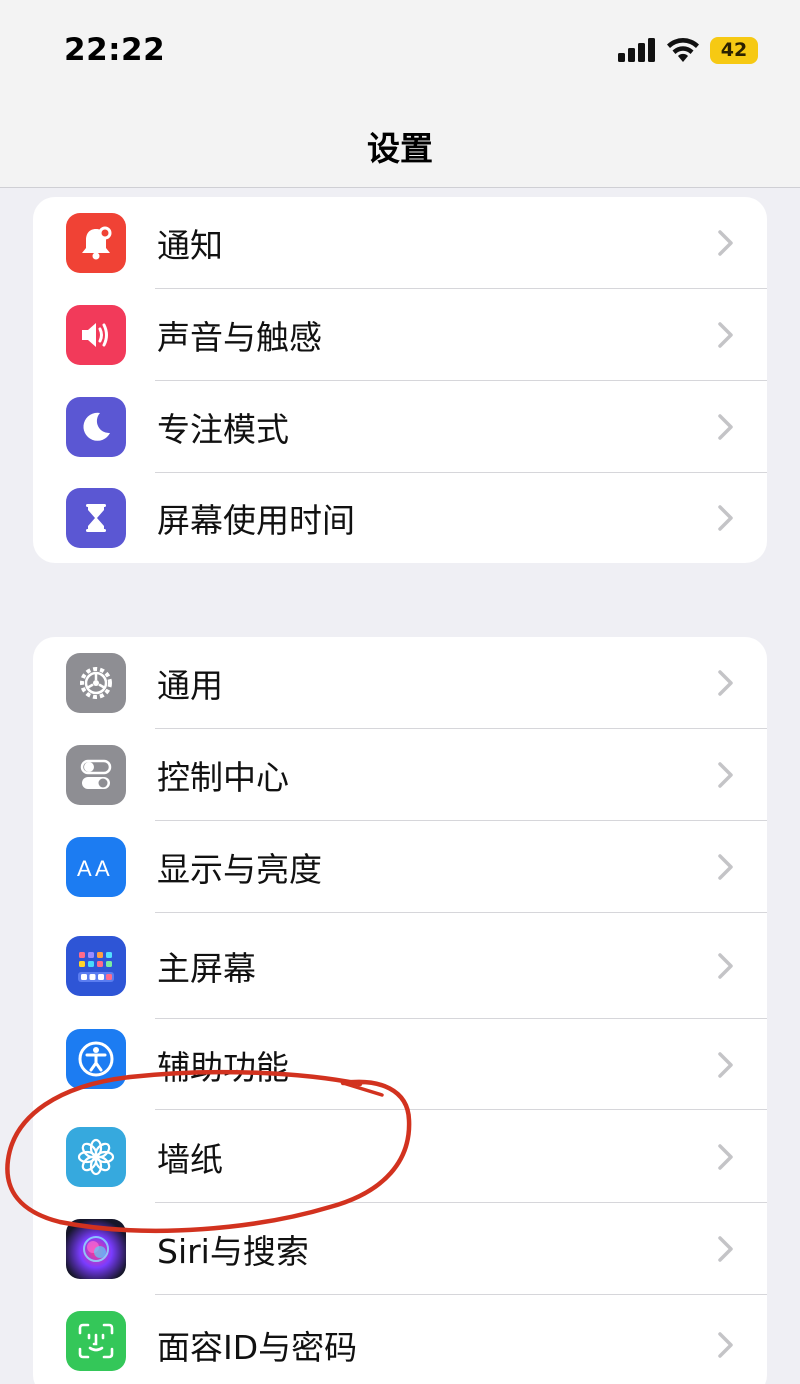  Describe the element at coordinates (96, 335) in the screenshot. I see `speaker-icon` at that location.